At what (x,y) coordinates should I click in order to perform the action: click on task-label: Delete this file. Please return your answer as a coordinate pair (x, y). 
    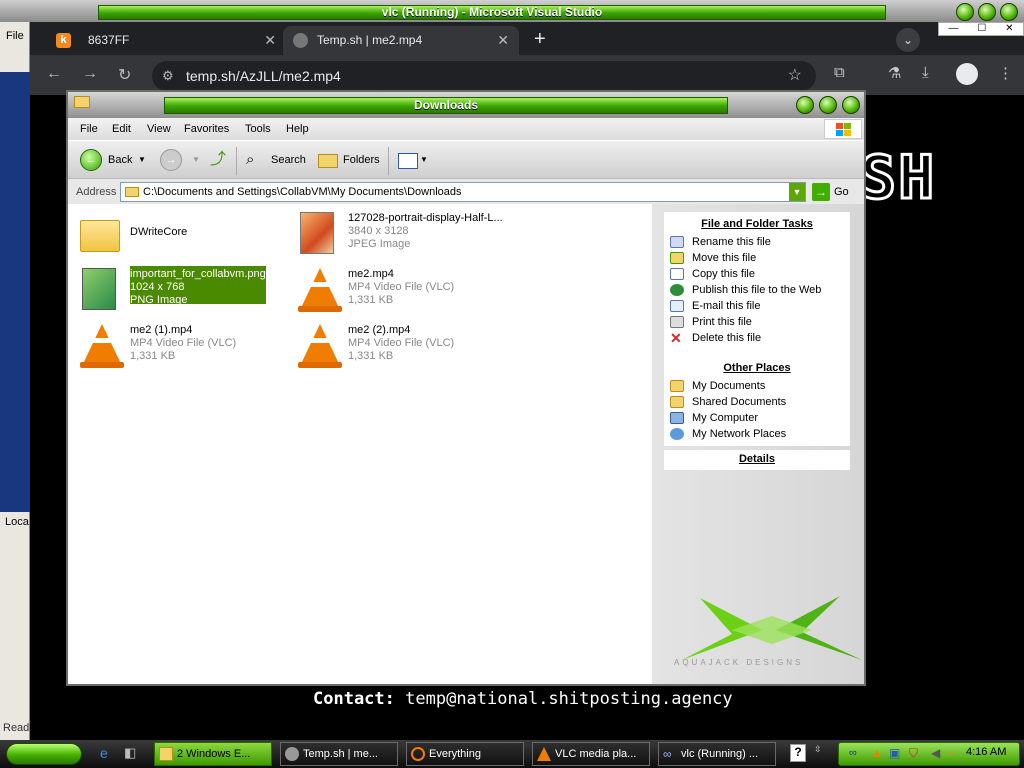
    Looking at the image, I should click on (727, 338).